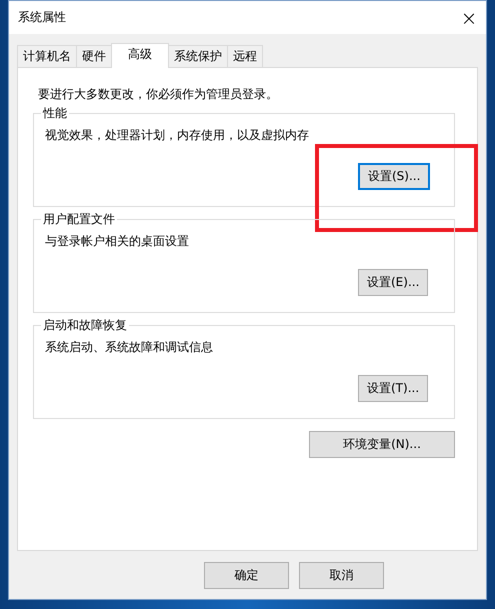  I want to click on cancel-button: 取消, so click(341, 575).